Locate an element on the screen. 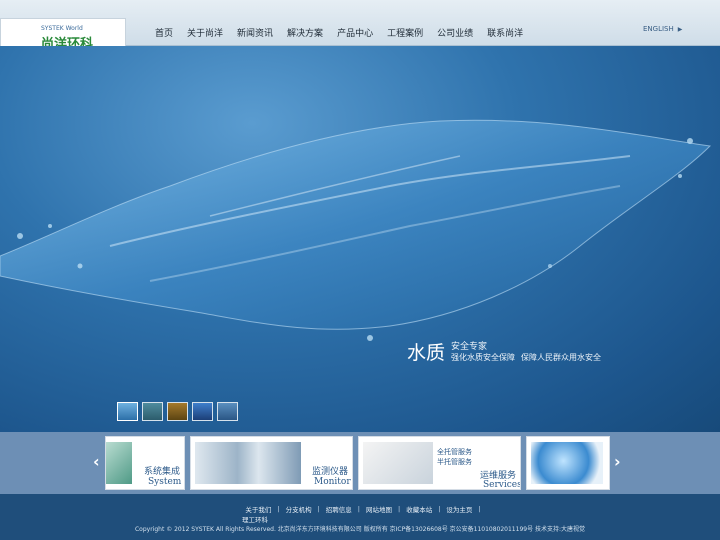 This screenshot has height=540, width=720. hero-title: 水质 is located at coordinates (426, 353).